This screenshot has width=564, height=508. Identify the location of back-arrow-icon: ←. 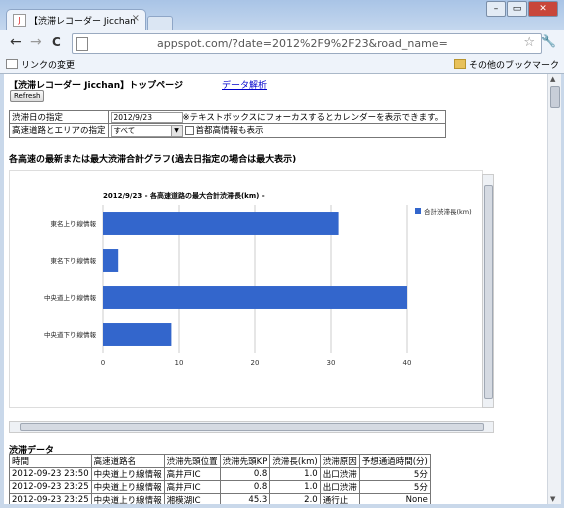
(16, 42).